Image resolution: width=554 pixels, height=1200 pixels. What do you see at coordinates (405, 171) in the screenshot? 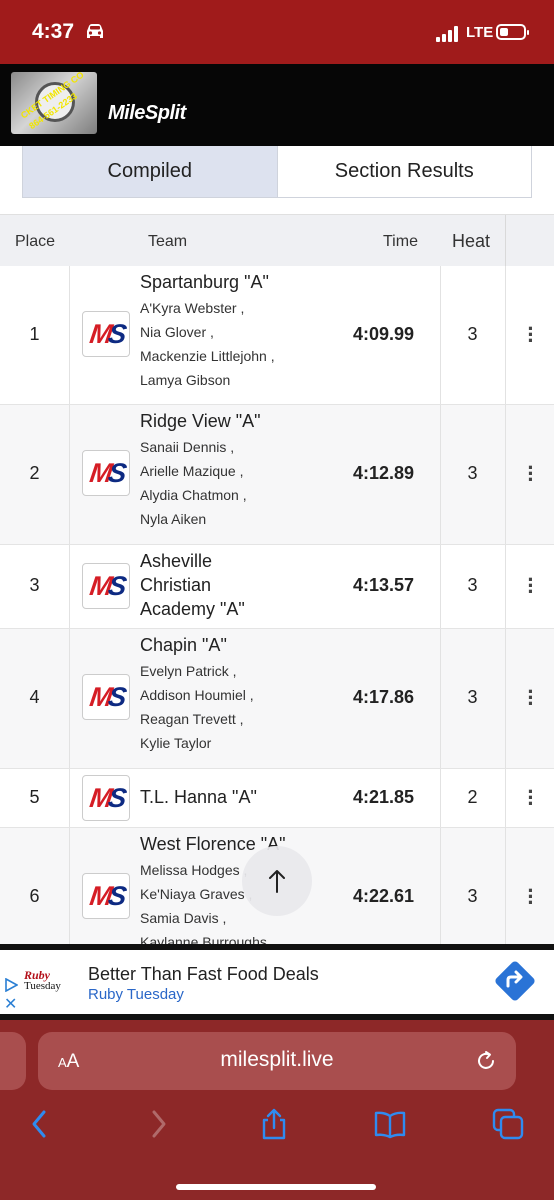
I see `tab-section-results: Section Results` at bounding box center [405, 171].